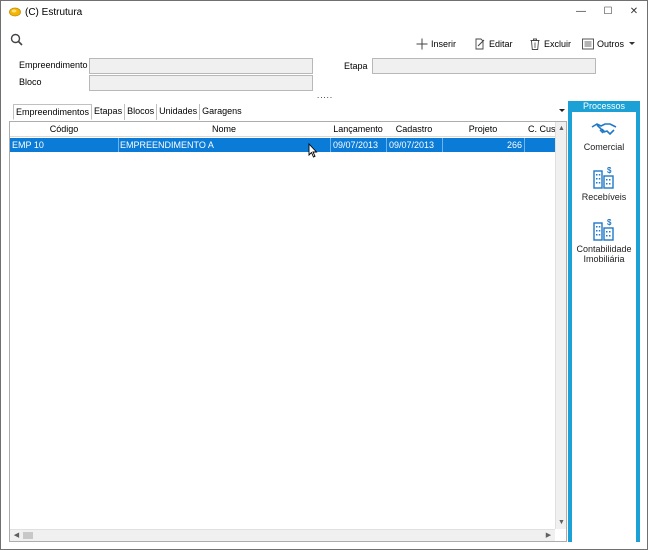  Describe the element at coordinates (562, 111) in the screenshot. I see `tab-dropdown-icon` at that location.